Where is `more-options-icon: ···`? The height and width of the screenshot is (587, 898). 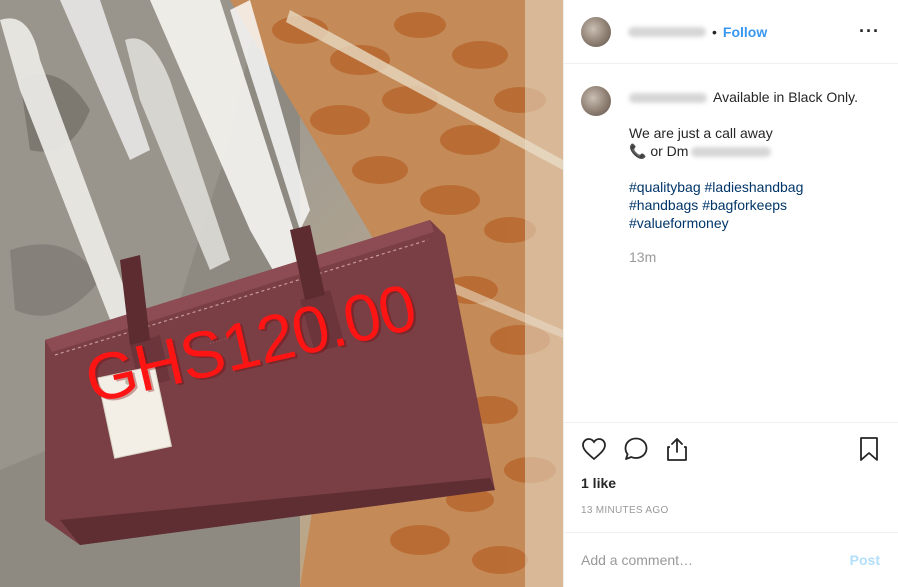 more-options-icon: ··· is located at coordinates (869, 31).